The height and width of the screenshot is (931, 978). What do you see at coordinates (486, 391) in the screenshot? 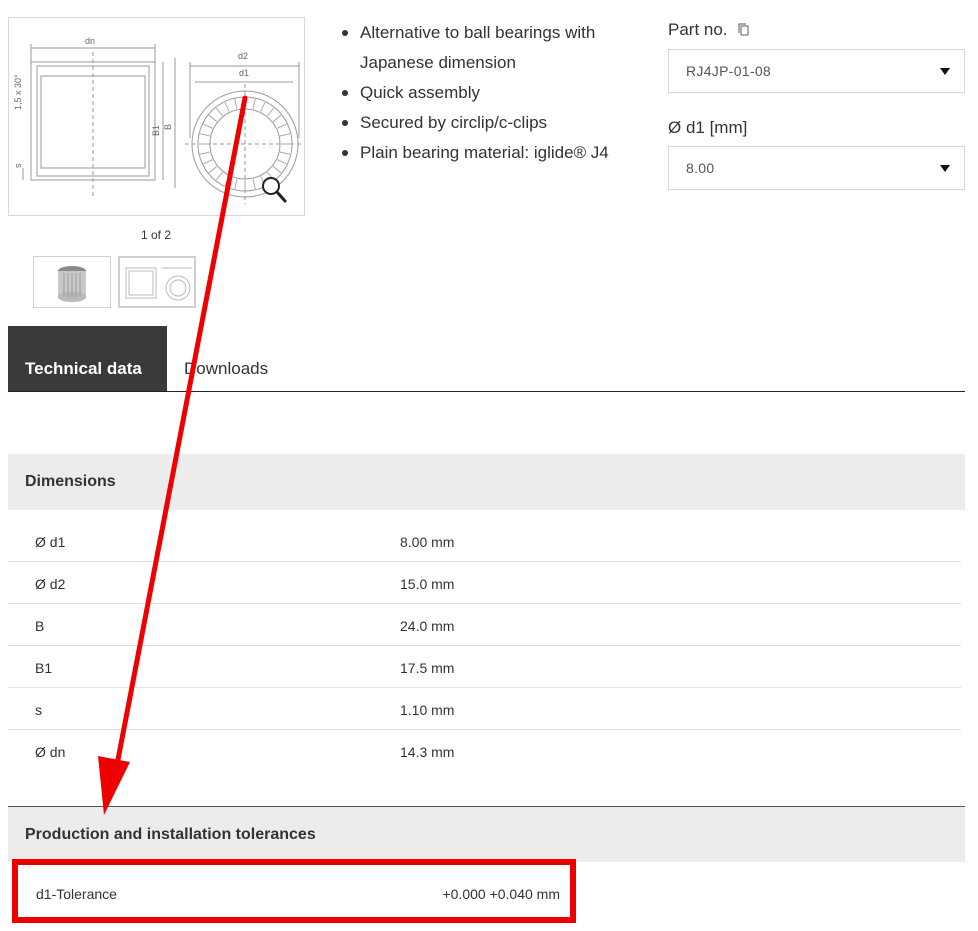
I see `tab-divider` at bounding box center [486, 391].